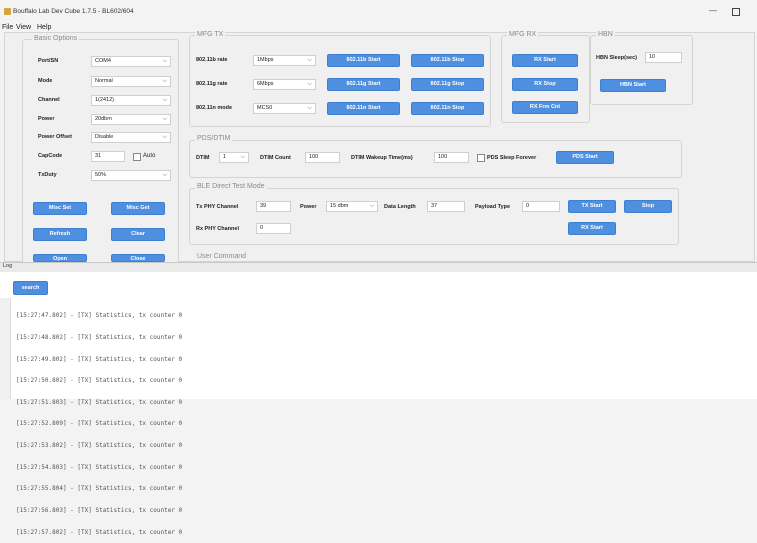 The width and height of the screenshot is (757, 543). Describe the element at coordinates (363, 108) in the screenshot. I see `11n-start-button: 802.11n Start` at that location.